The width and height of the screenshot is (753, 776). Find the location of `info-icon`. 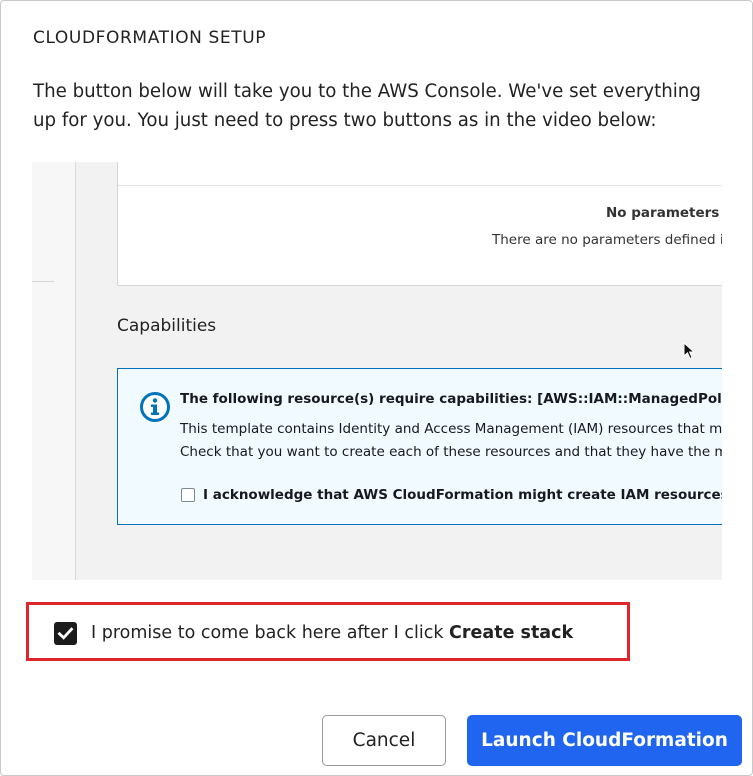

info-icon is located at coordinates (155, 407).